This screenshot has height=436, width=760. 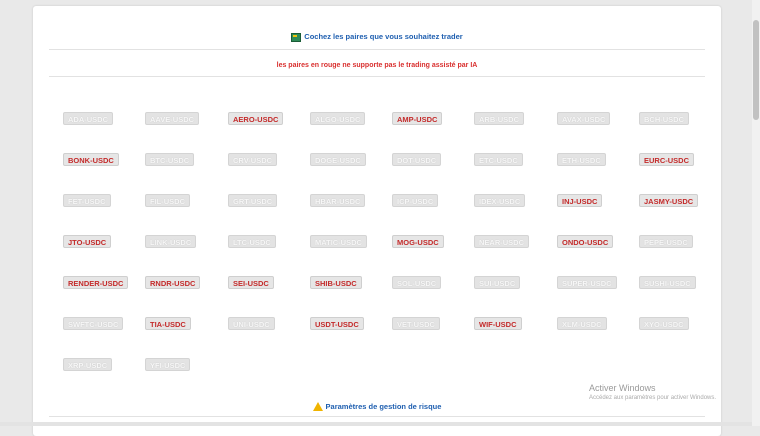 What do you see at coordinates (666, 241) in the screenshot?
I see `pair-checkbox-pepe-usdc: PEPE-USDC` at bounding box center [666, 241].